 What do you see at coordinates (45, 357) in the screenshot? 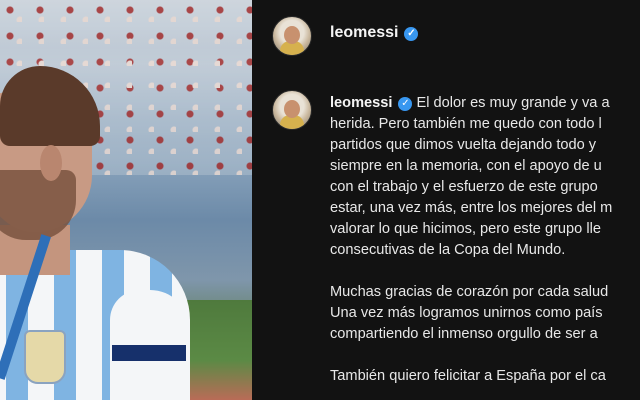
I see `shirt-crest` at bounding box center [45, 357].